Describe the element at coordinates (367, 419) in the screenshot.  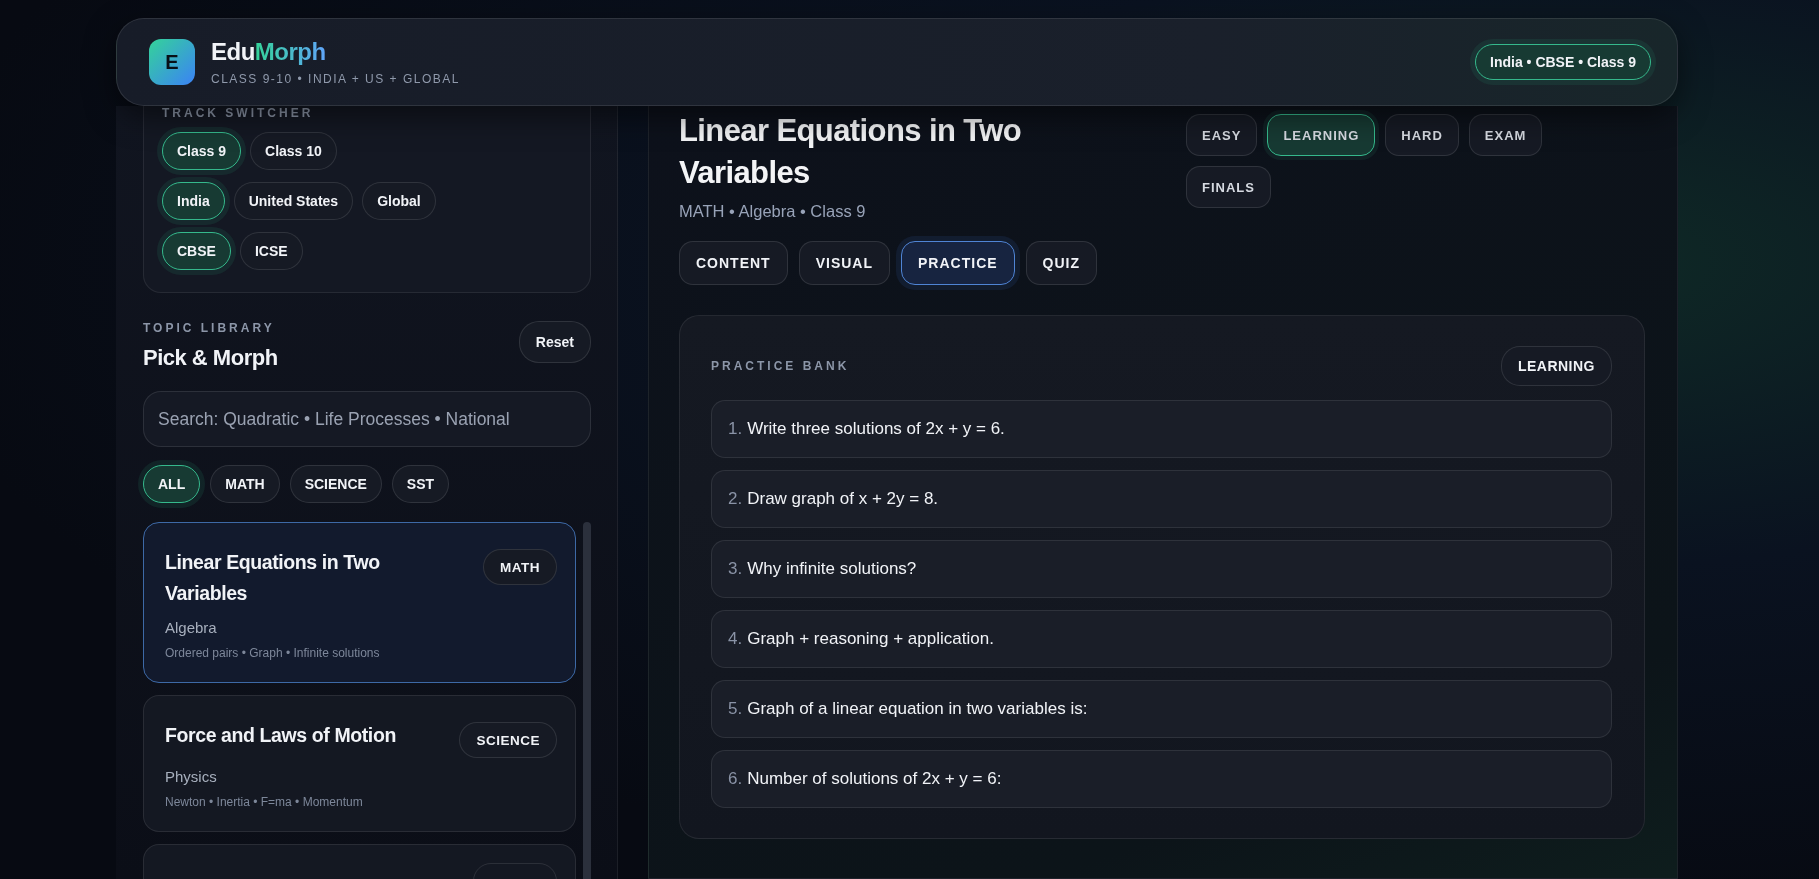
I see `search-field: Search: Quadratic • Life Processes • National` at that location.